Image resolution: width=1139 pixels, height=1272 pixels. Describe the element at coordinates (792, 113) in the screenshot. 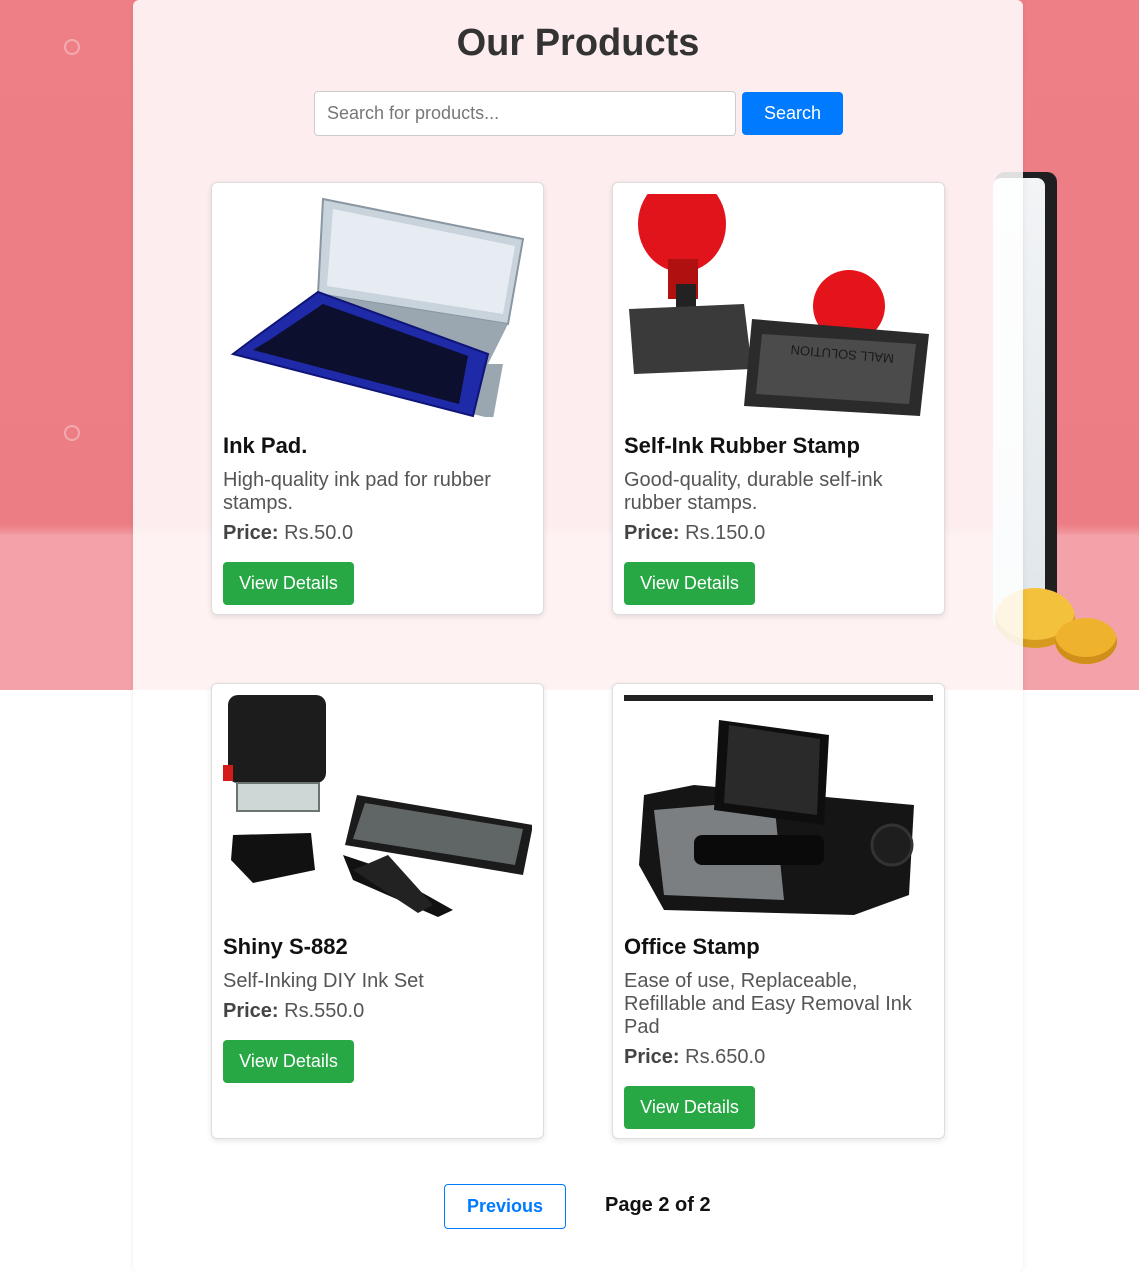

I see `search-button: Search` at that location.